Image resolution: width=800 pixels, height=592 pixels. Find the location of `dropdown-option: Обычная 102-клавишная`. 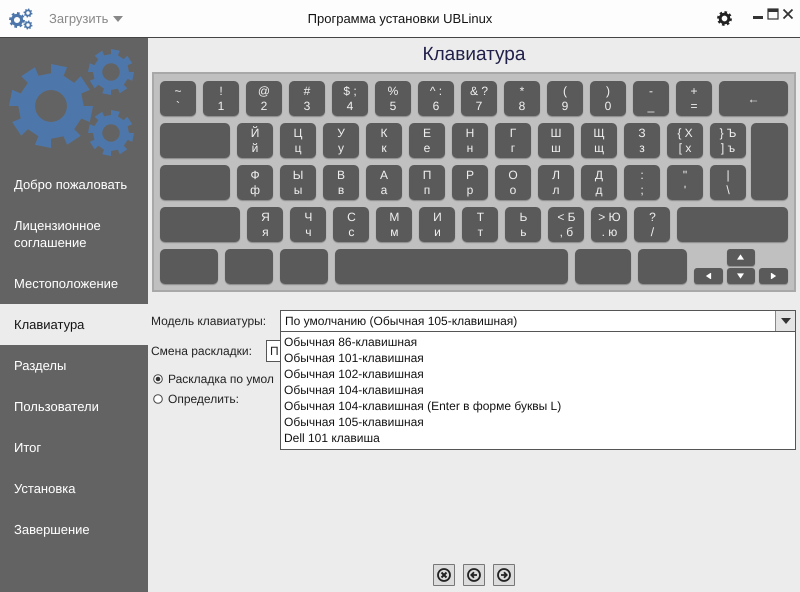

dropdown-option: Обычная 102-клавишная is located at coordinates (538, 374).